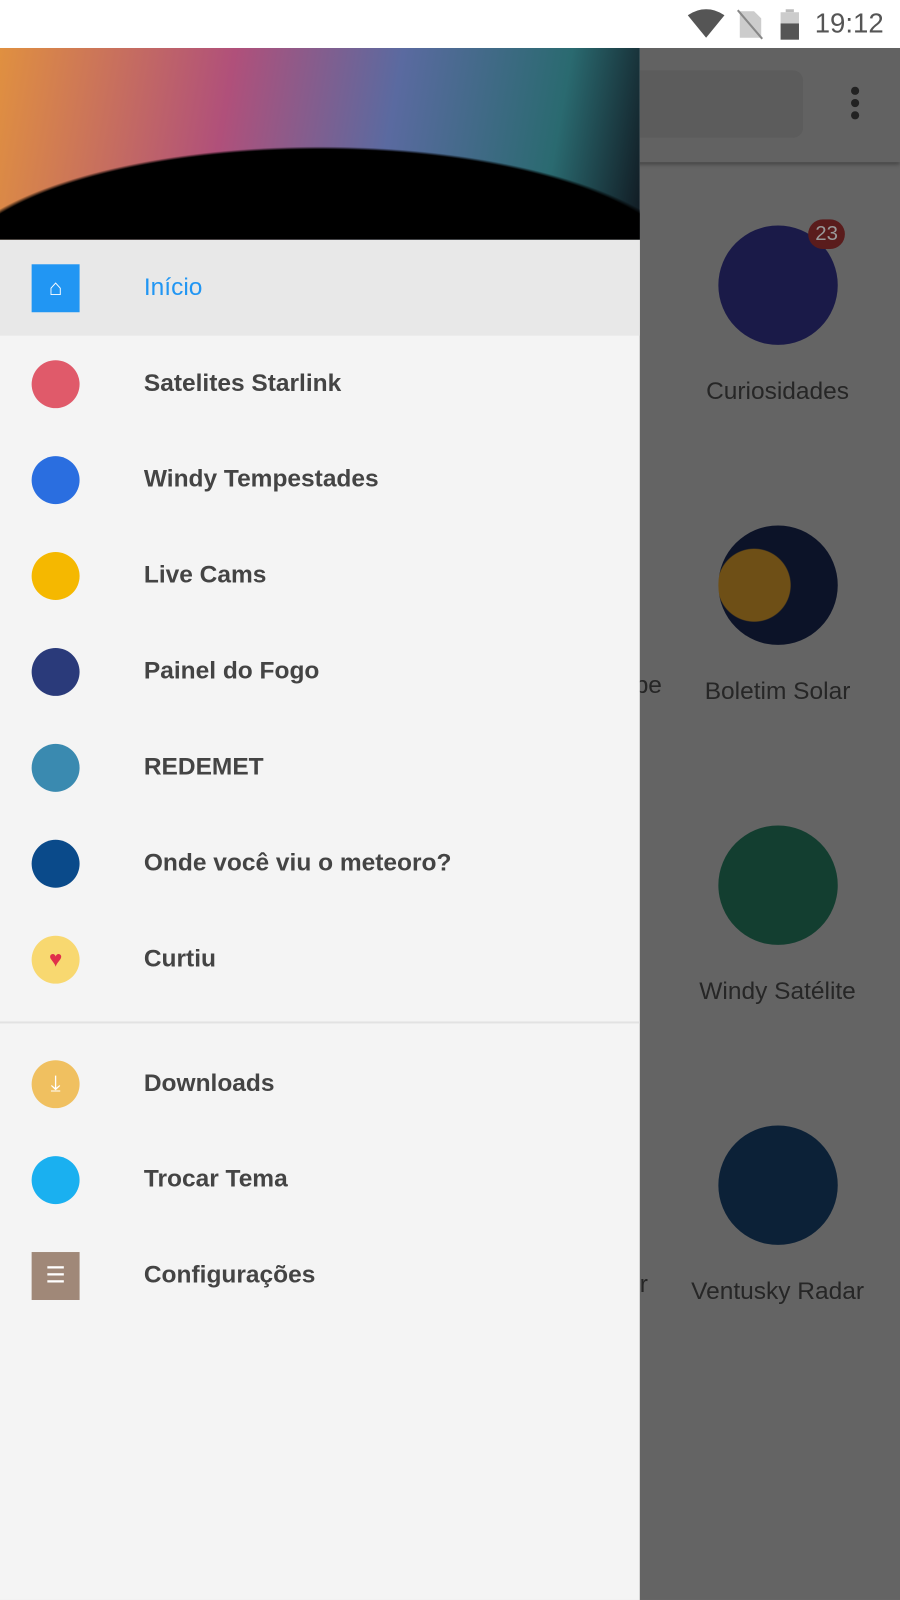 This screenshot has height=1600, width=900. What do you see at coordinates (777, 585) in the screenshot?
I see `sun-icon` at bounding box center [777, 585].